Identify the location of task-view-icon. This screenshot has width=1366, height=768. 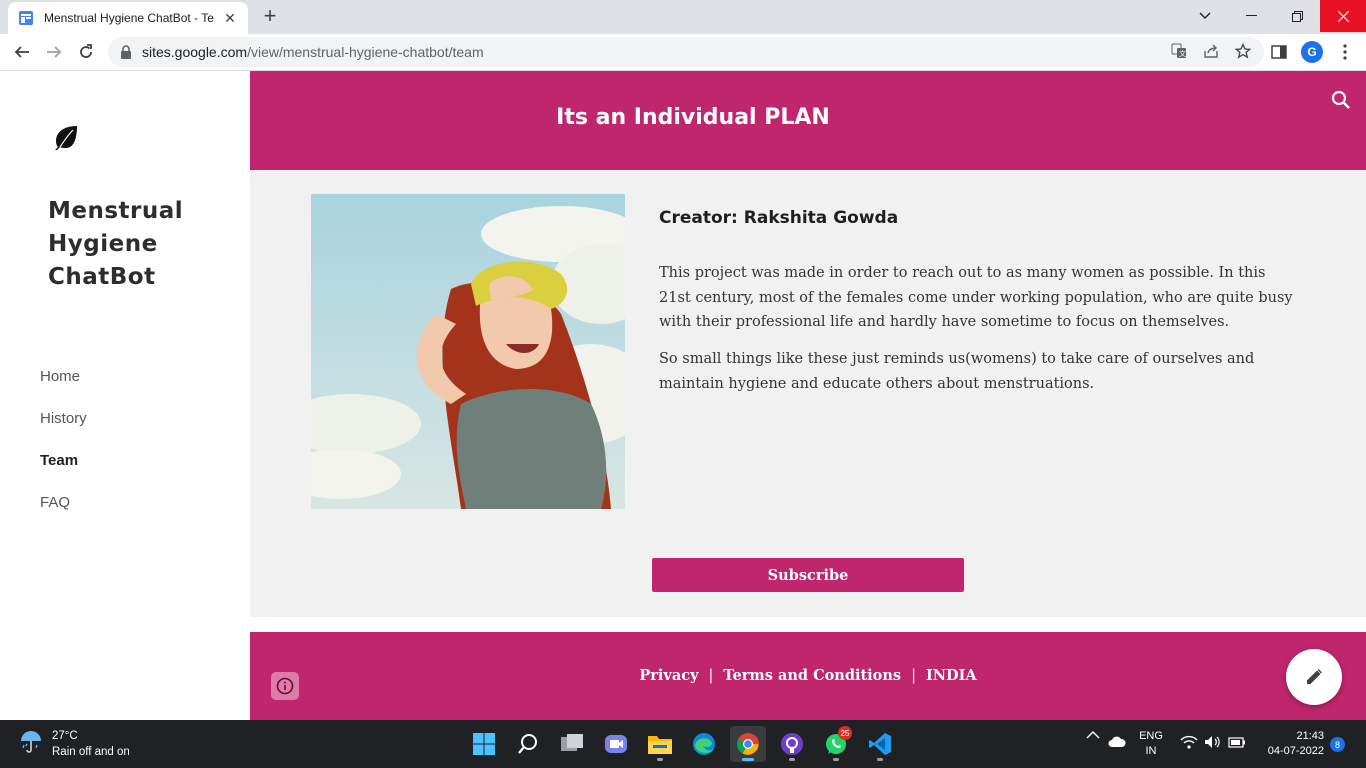
(572, 744).